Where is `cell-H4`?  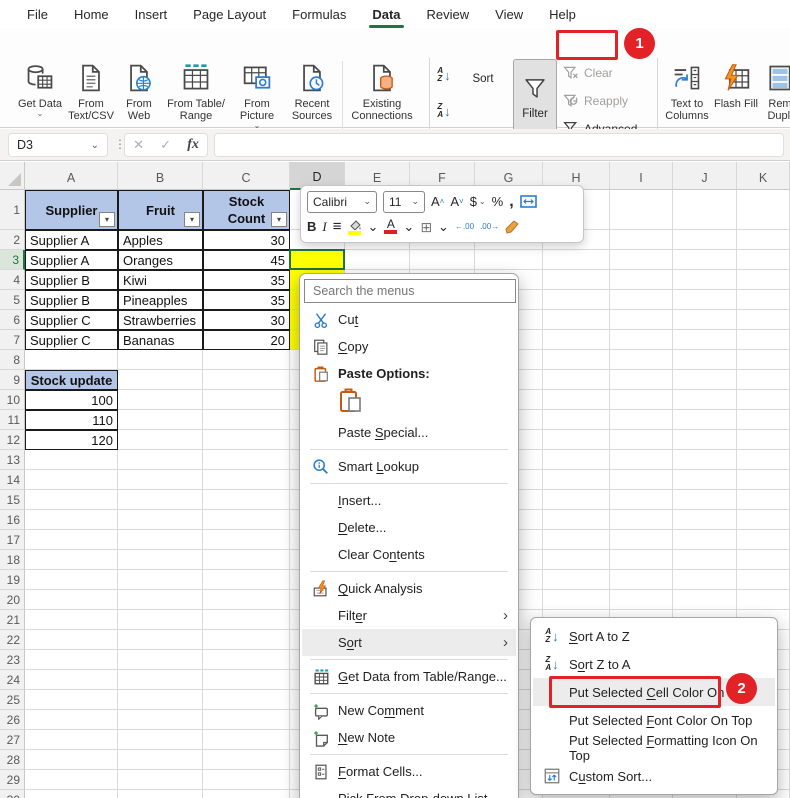 cell-H4 is located at coordinates (576, 280).